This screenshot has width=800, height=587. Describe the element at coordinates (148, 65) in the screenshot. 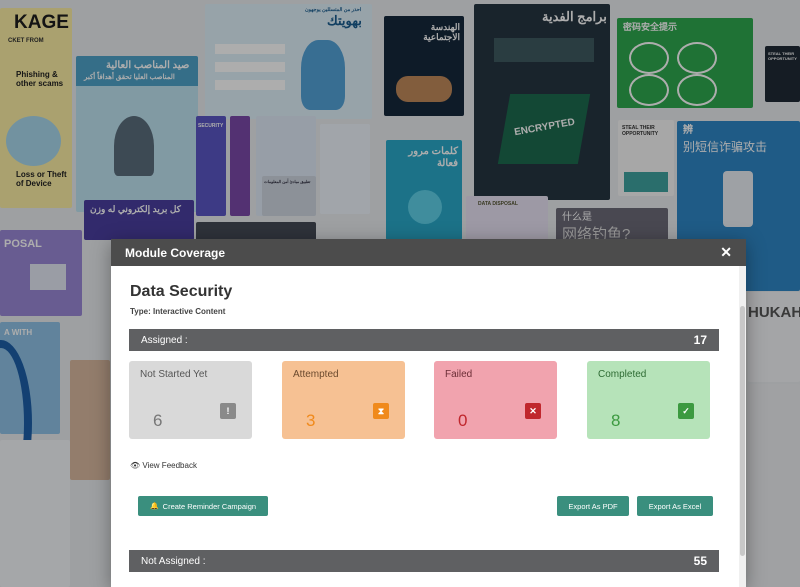

I see `bg-text: صيد المناصب العالية` at that location.